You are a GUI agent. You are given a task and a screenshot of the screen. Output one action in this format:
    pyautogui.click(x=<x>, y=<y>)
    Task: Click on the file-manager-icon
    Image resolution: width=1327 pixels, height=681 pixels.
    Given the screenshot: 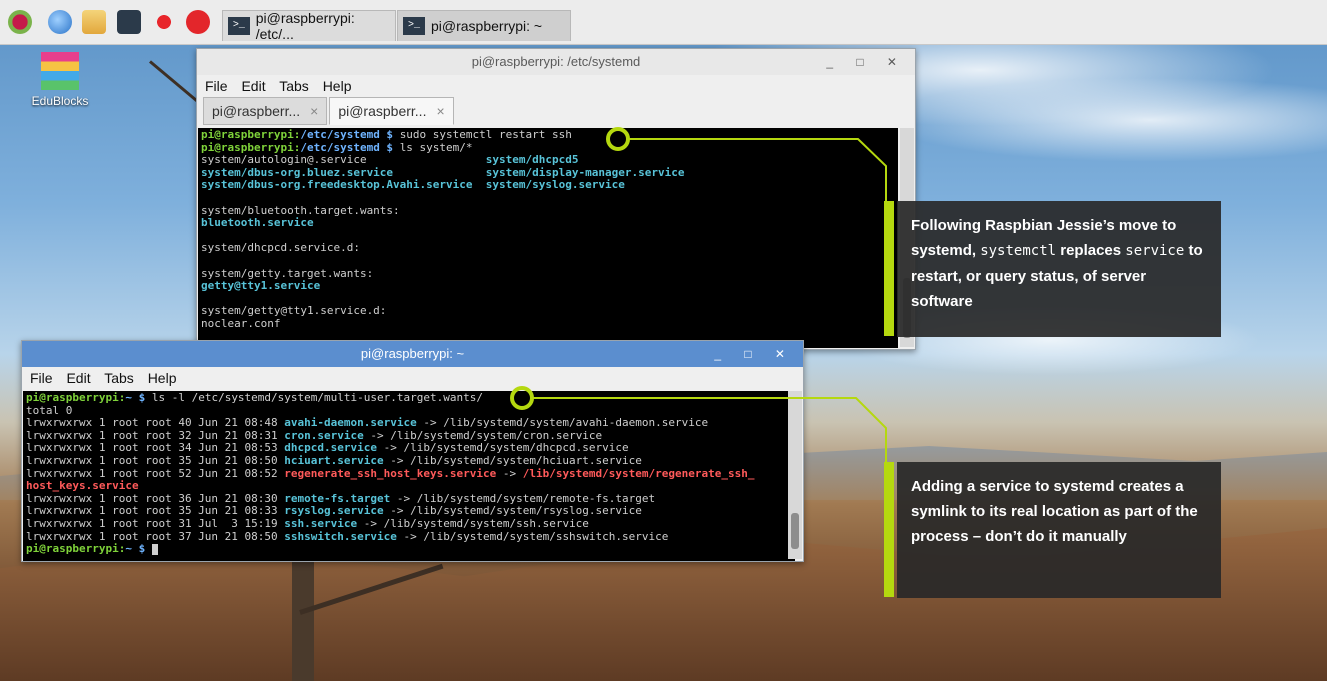 What is the action you would take?
    pyautogui.click(x=94, y=22)
    